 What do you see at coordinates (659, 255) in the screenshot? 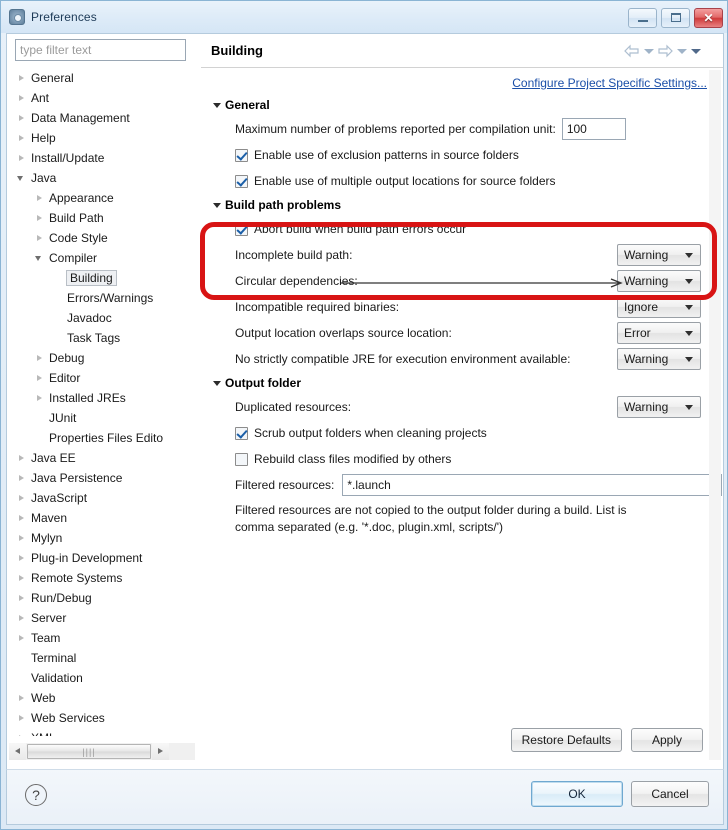
I see `severity-combo-incomplete-build-path: Warning` at bounding box center [659, 255].